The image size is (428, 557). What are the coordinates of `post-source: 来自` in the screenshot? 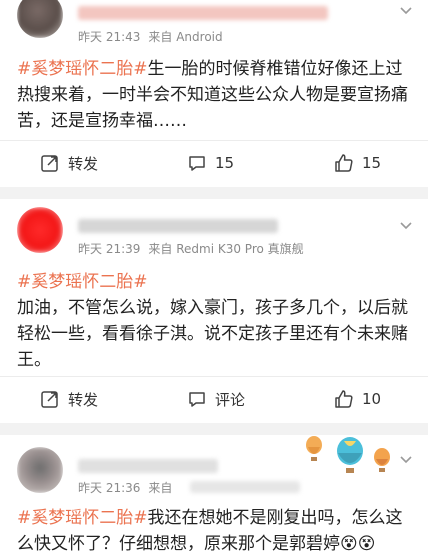 It's located at (160, 488).